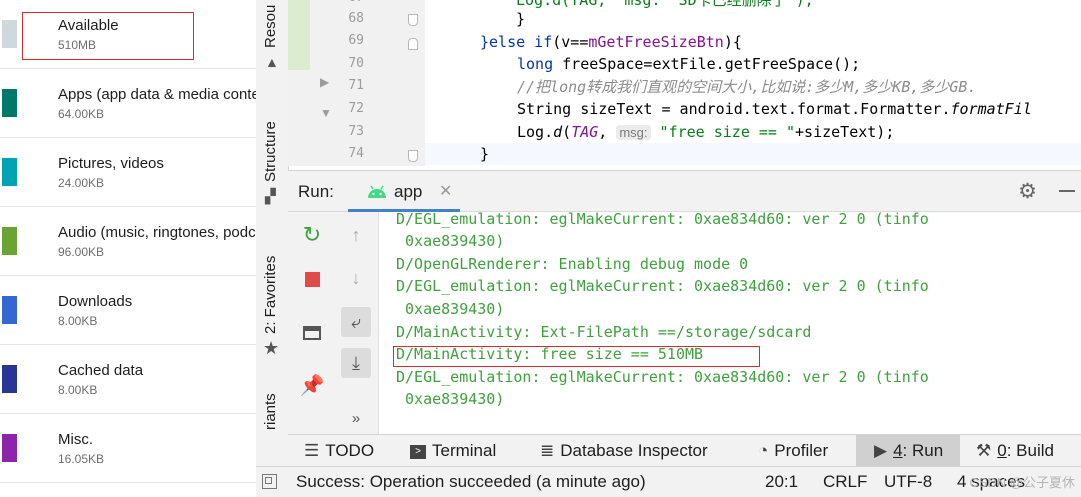 This screenshot has height=497, width=1081. I want to click on tab-variants-label: riants, so click(270, 411).